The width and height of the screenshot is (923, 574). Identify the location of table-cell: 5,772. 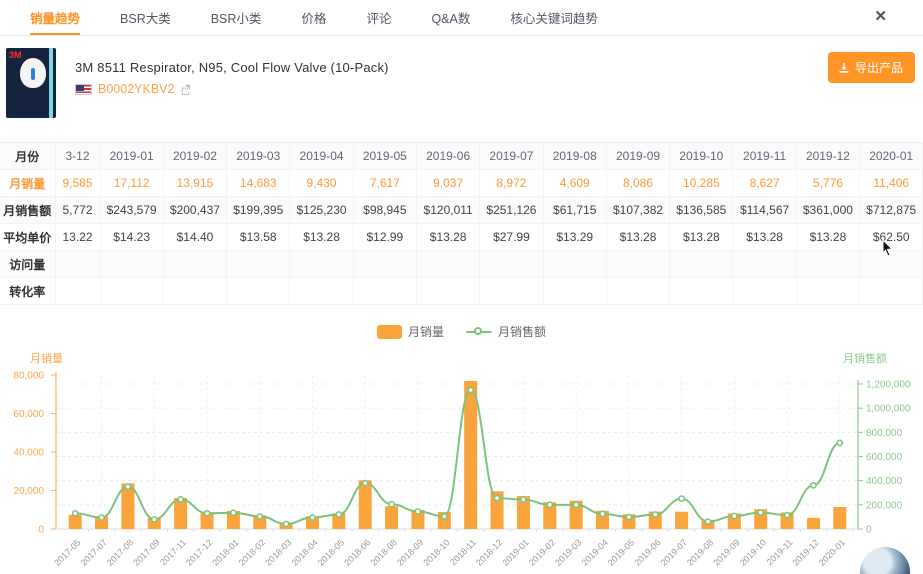
(78, 210).